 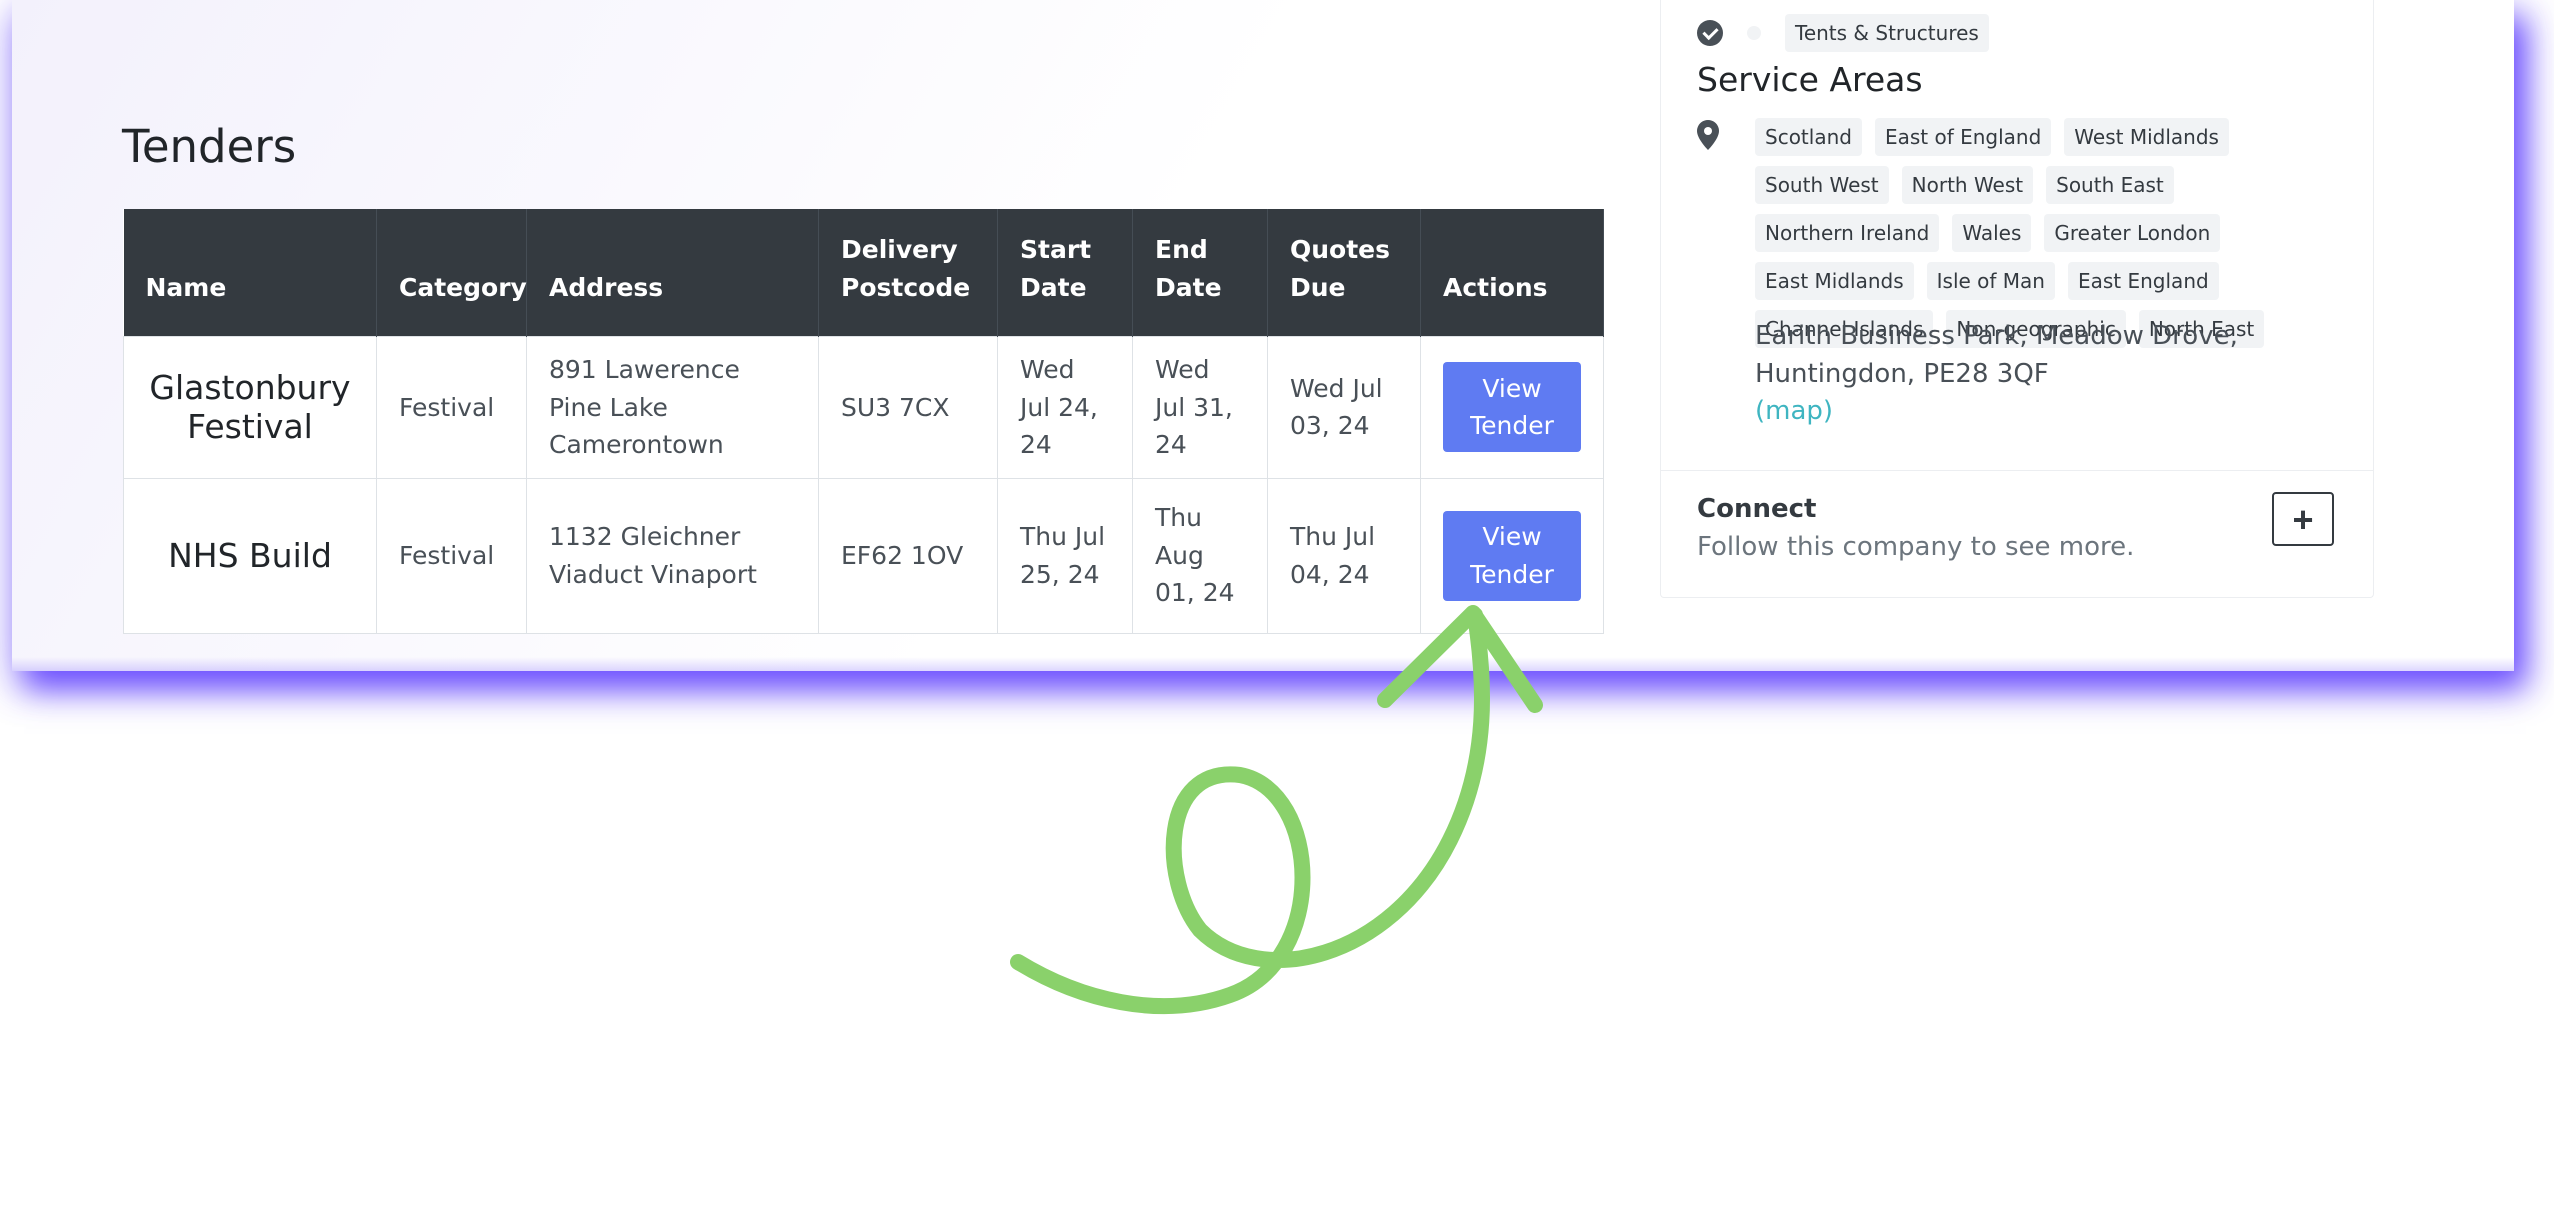 What do you see at coordinates (1460, 659) in the screenshot?
I see `arrow-head` at bounding box center [1460, 659].